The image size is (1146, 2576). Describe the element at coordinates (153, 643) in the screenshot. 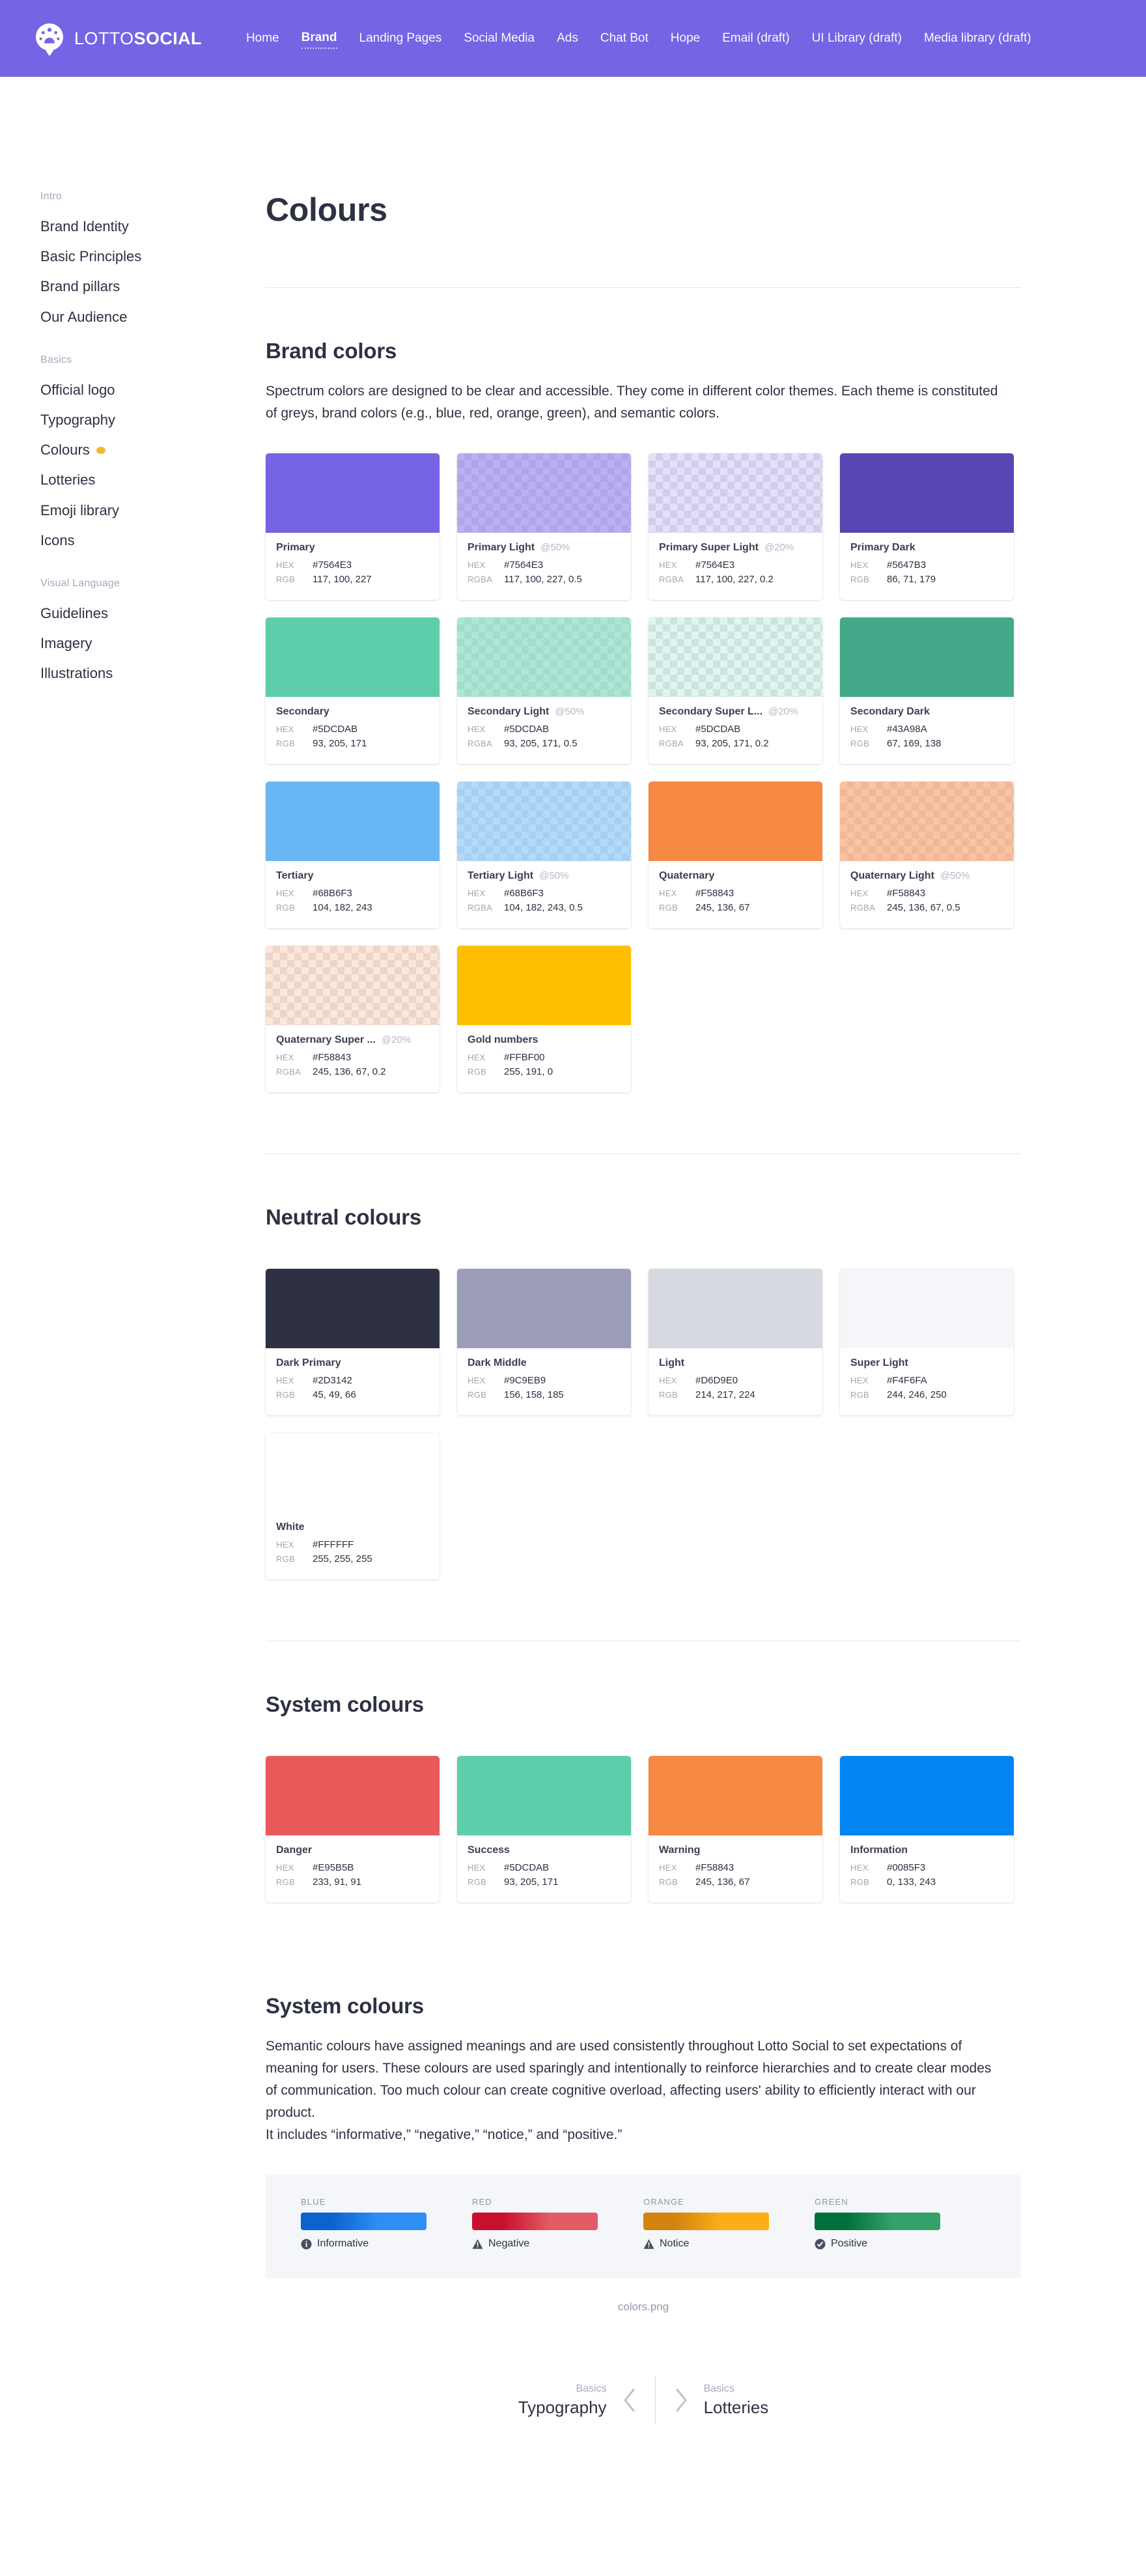

I see `sidebar-item-imagery: Imagery` at that location.